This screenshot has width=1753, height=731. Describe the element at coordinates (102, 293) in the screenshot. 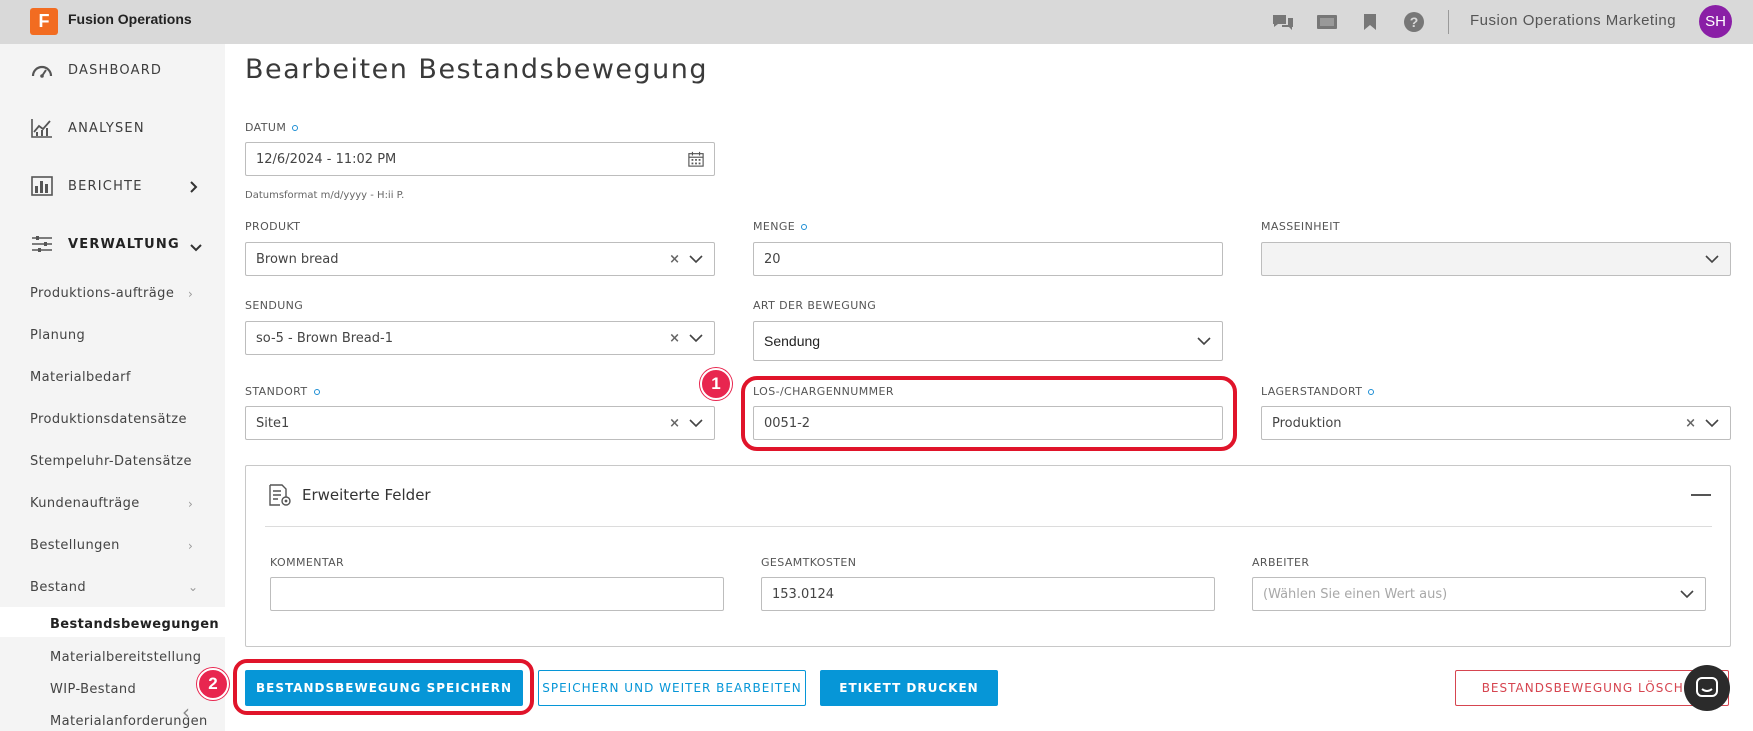

I see `sidebar-item-produktionsauftraege: Produktions-aufträge` at that location.